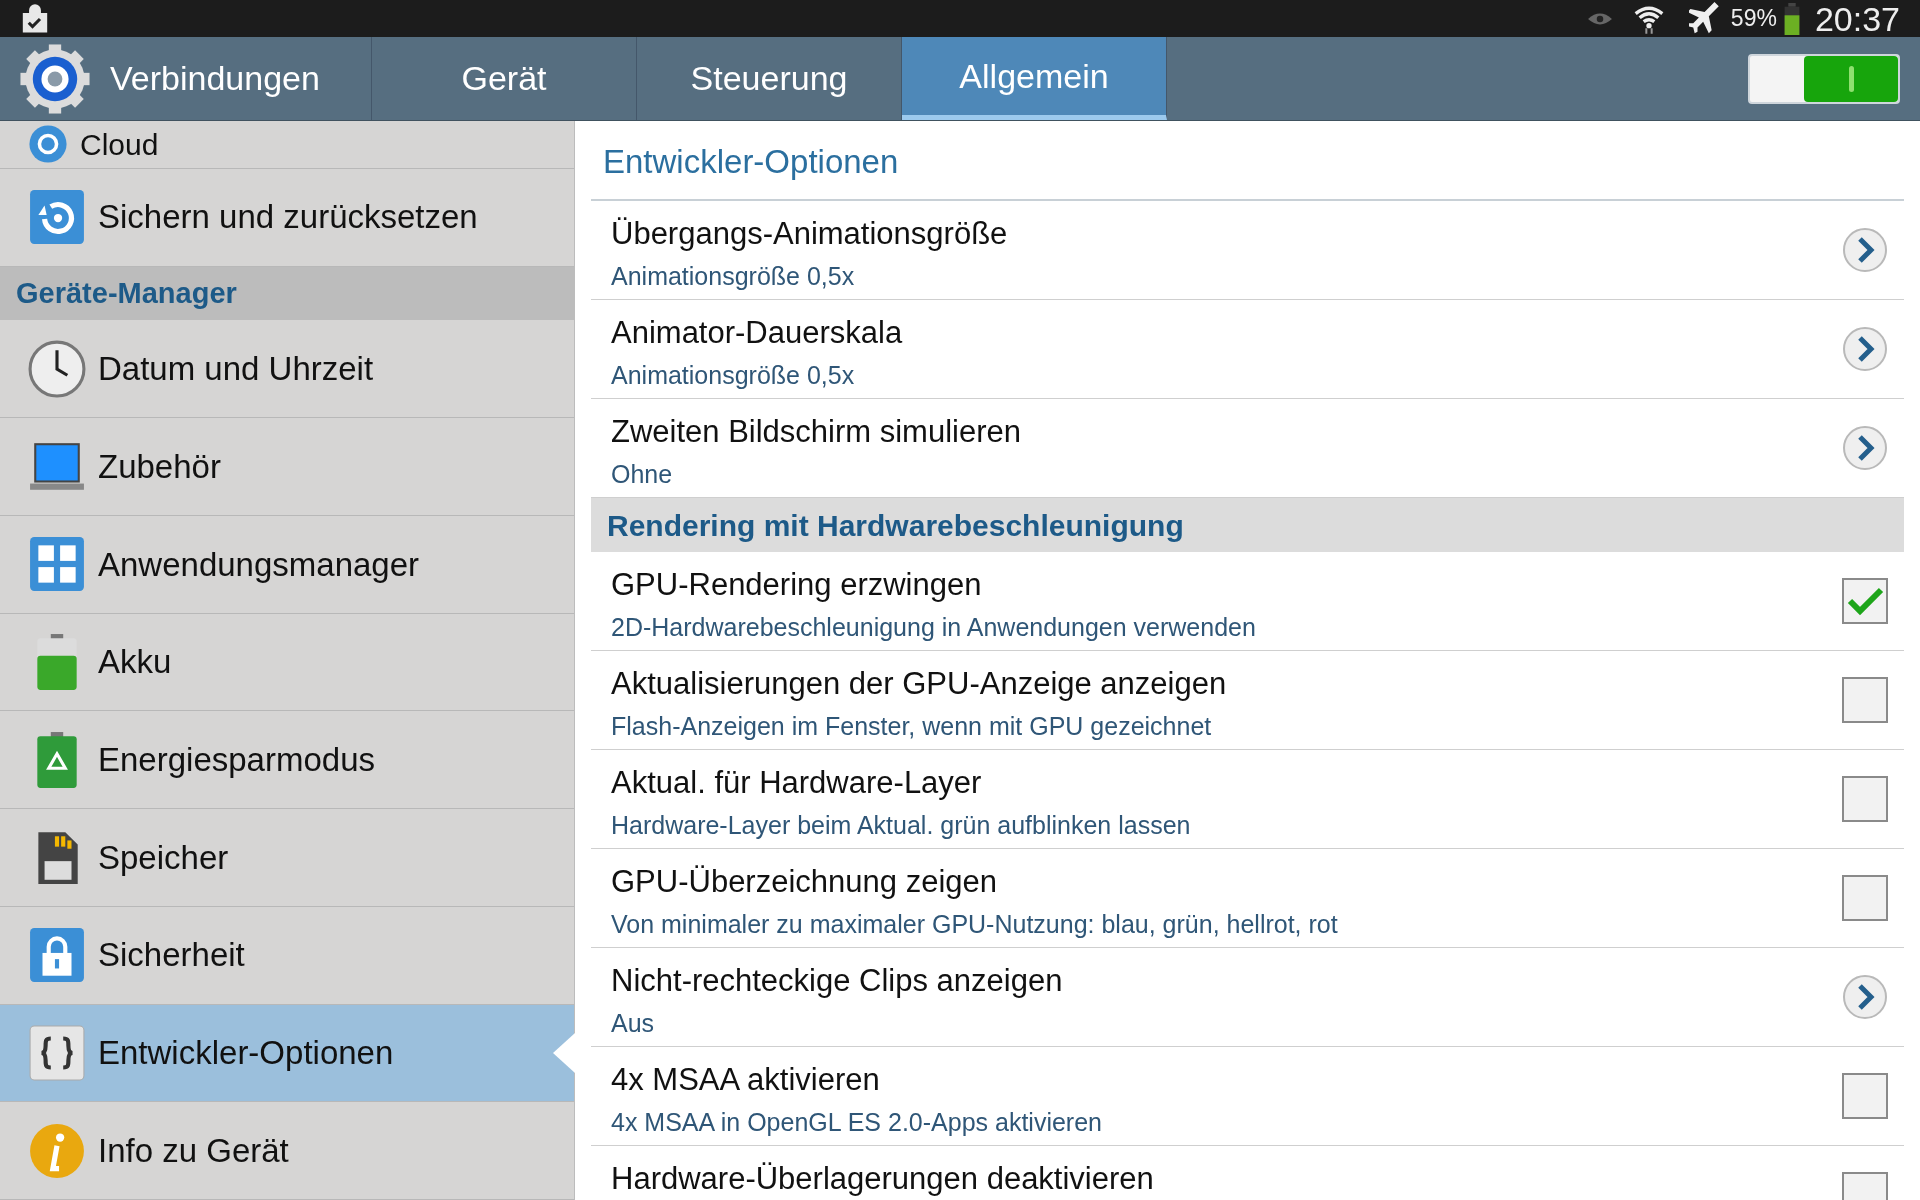 The width and height of the screenshot is (1920, 1200). Describe the element at coordinates (1247, 250) in the screenshot. I see `settings-row: Übergangs-Animationsgröße Animationsgröße 0,5x` at that location.